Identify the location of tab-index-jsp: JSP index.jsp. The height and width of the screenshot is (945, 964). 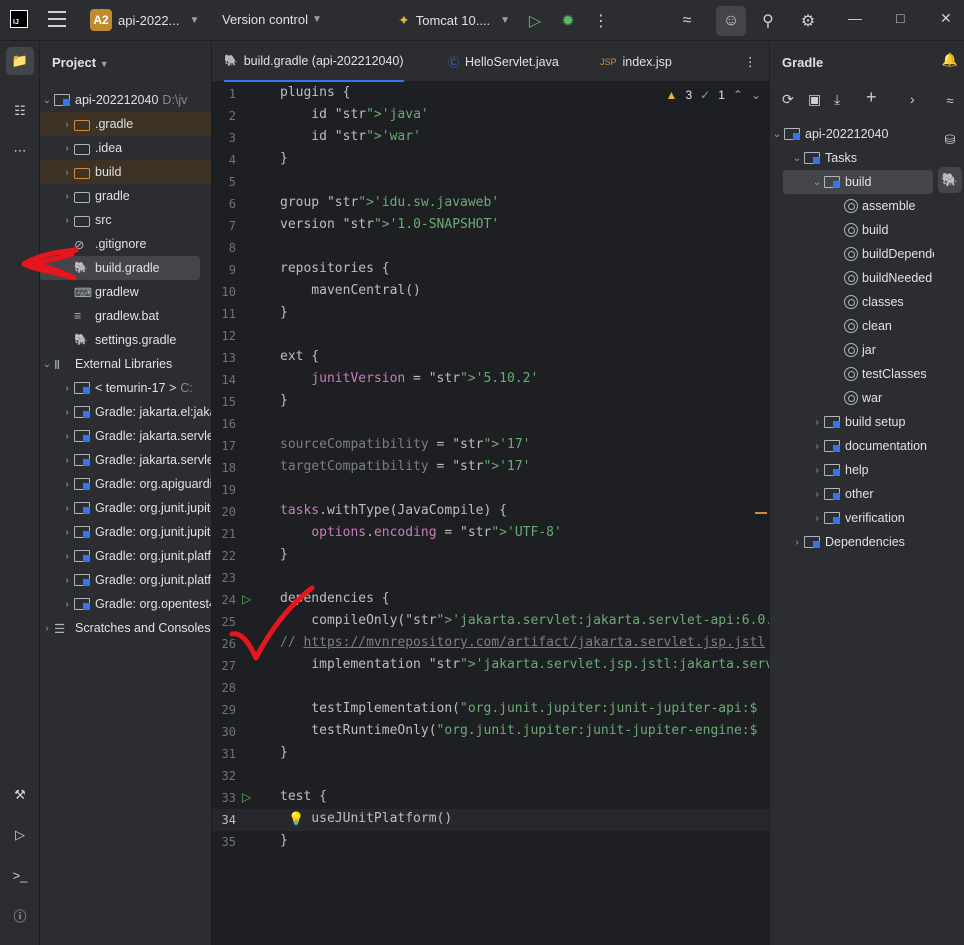
(636, 61).